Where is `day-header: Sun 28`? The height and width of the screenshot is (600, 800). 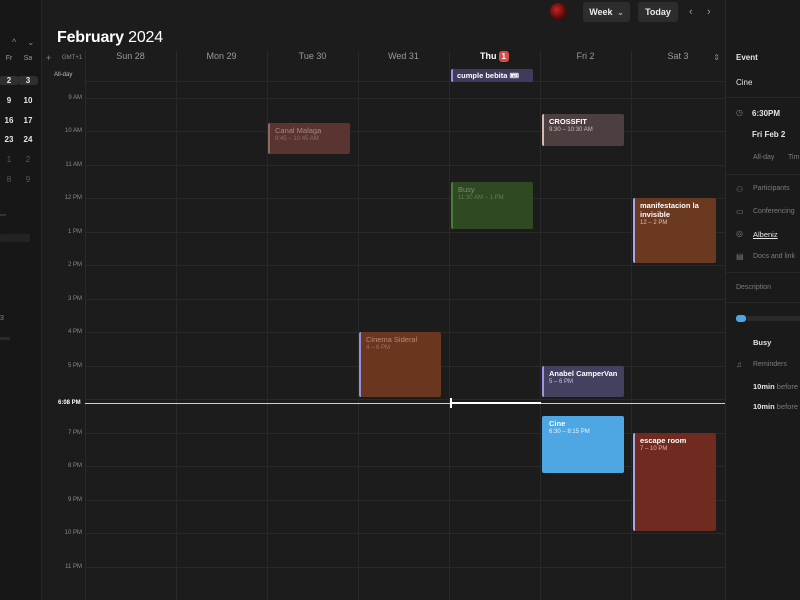
day-header: Sun 28 is located at coordinates (130, 58).